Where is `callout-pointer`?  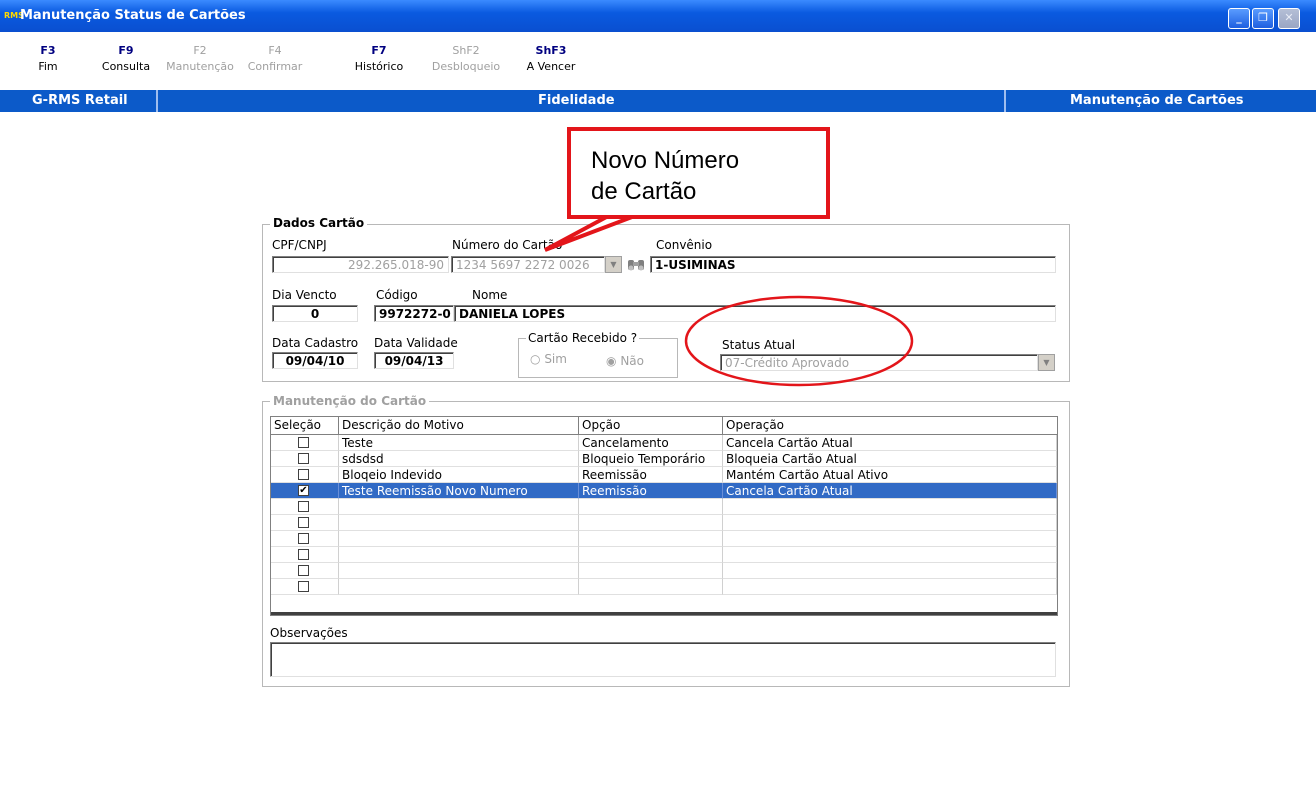
callout-pointer is located at coordinates (592, 232).